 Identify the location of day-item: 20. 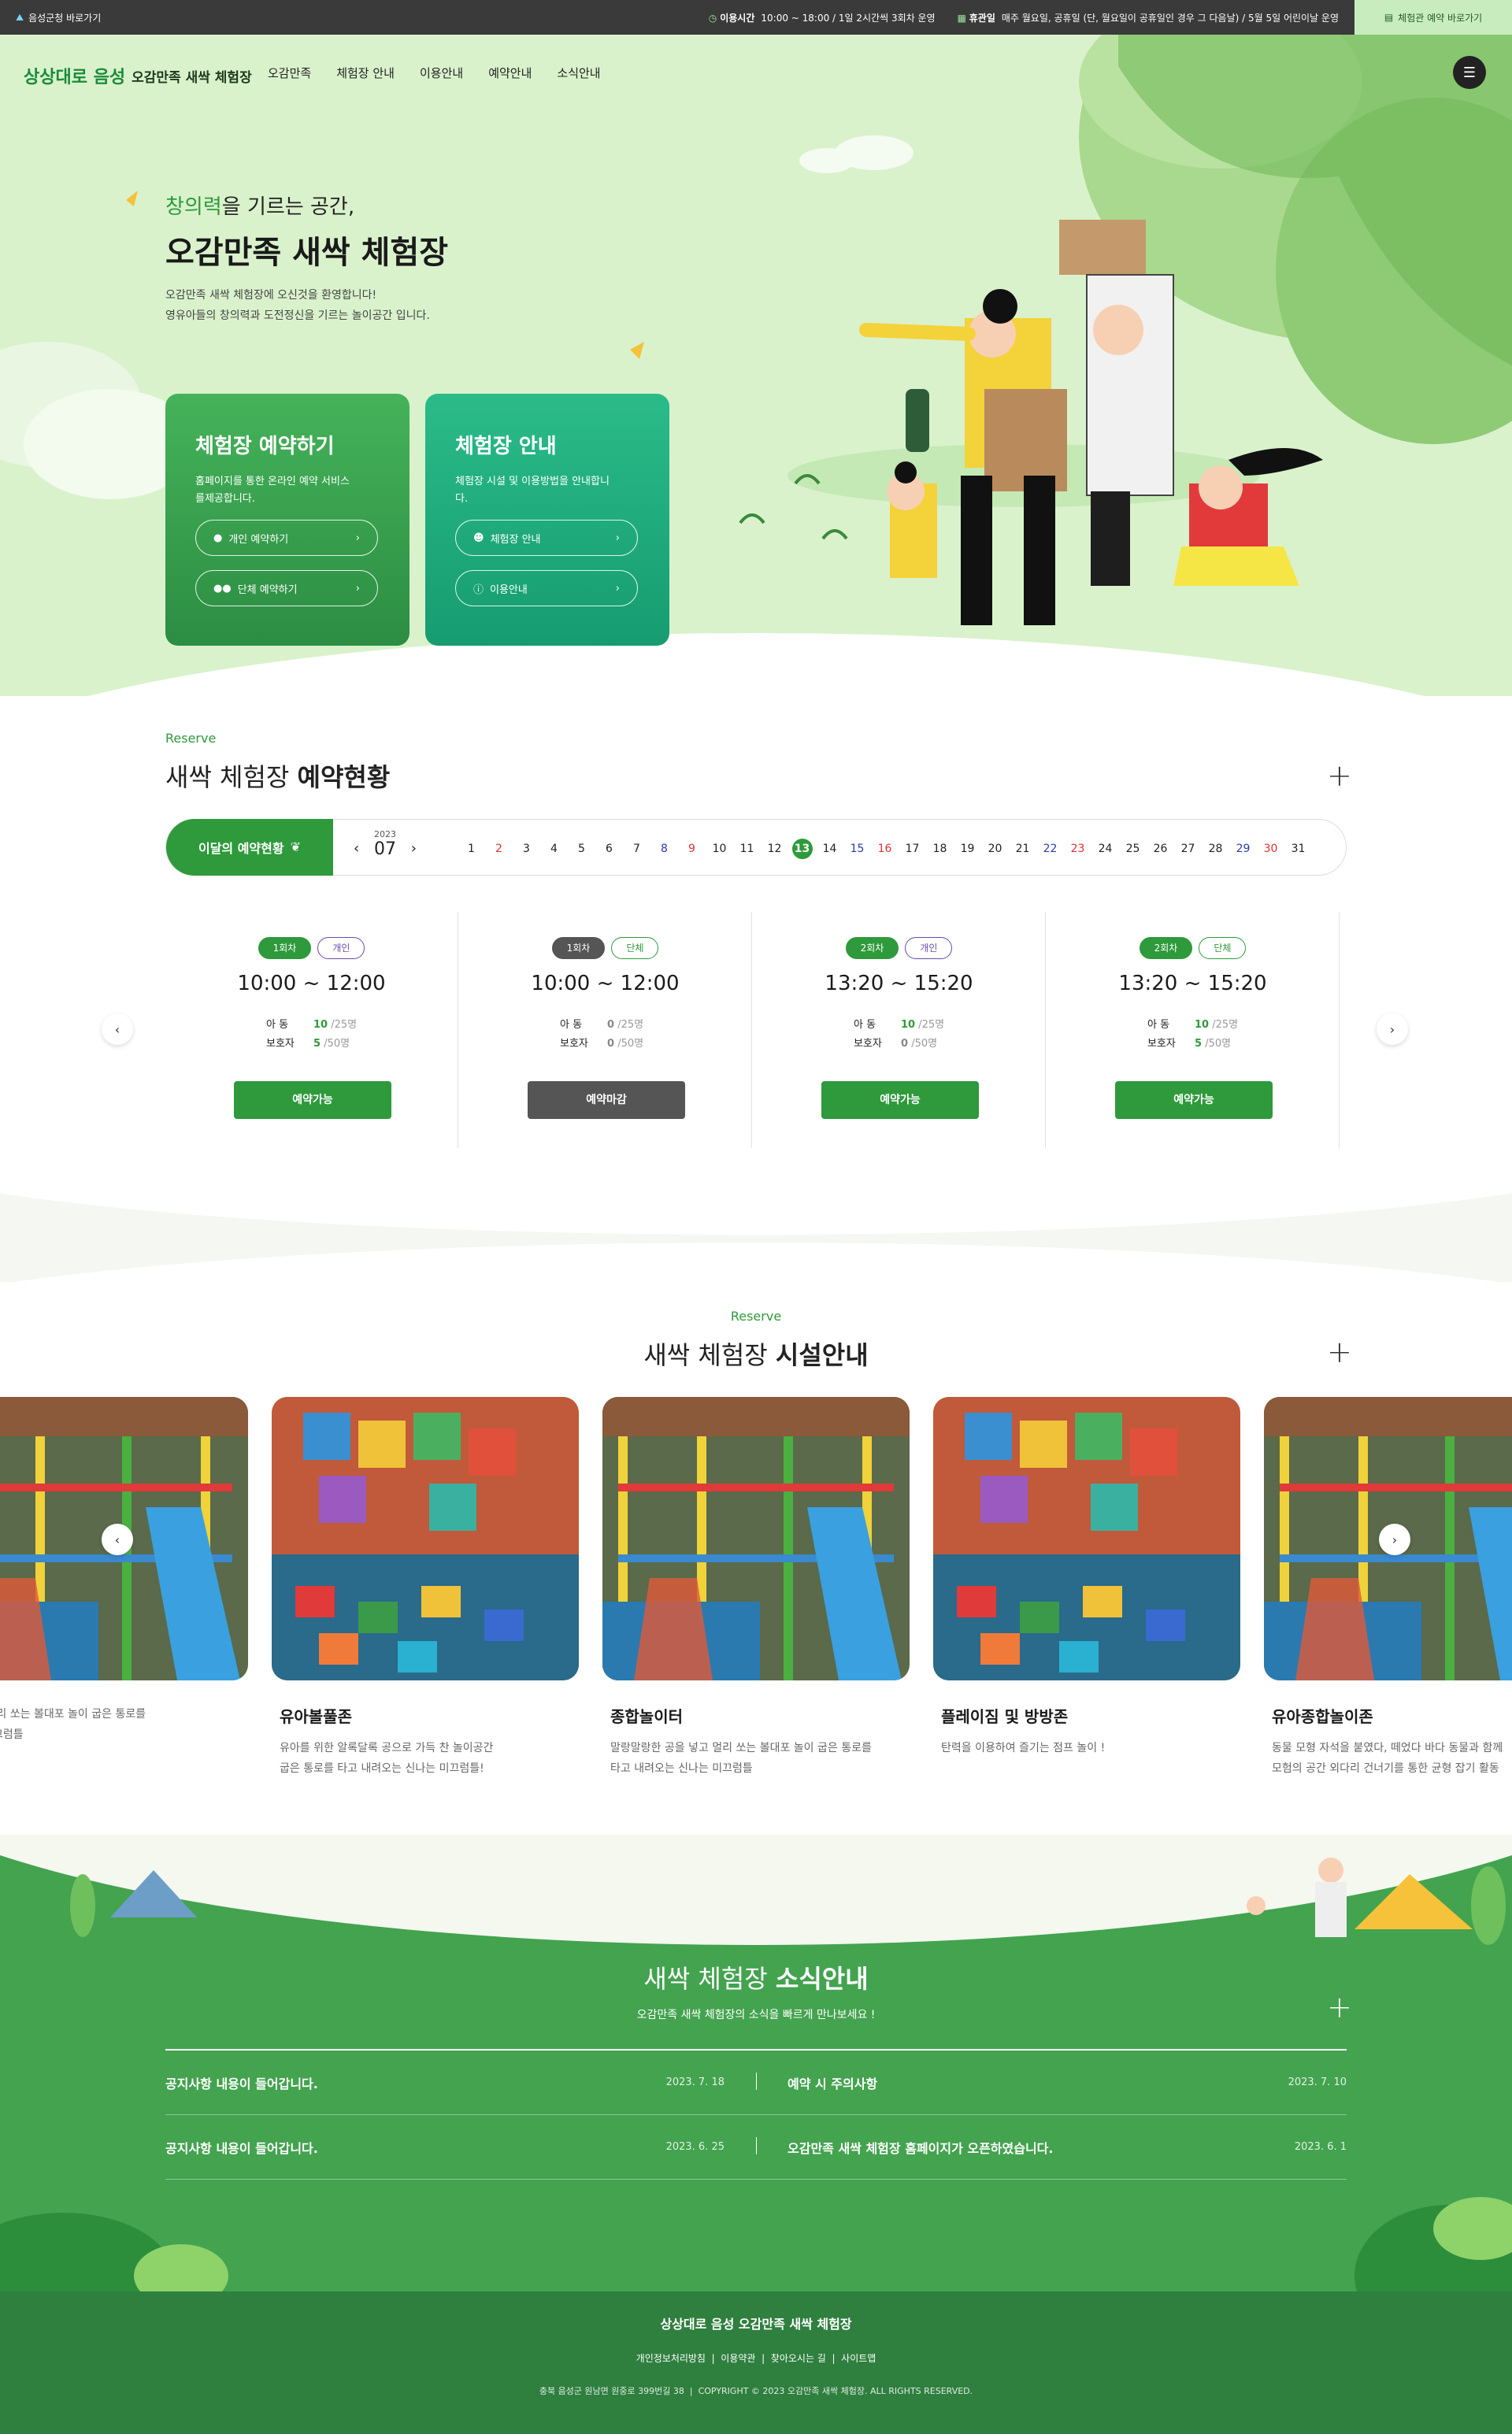
(995, 849).